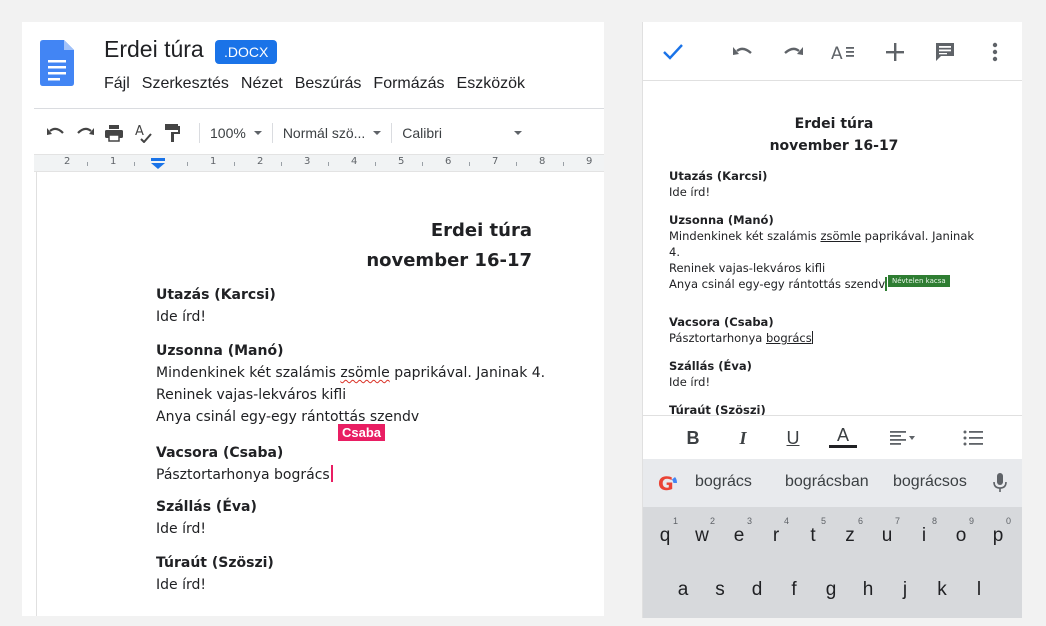 This screenshot has height=626, width=1046. I want to click on font-select: Calibri, so click(462, 133).